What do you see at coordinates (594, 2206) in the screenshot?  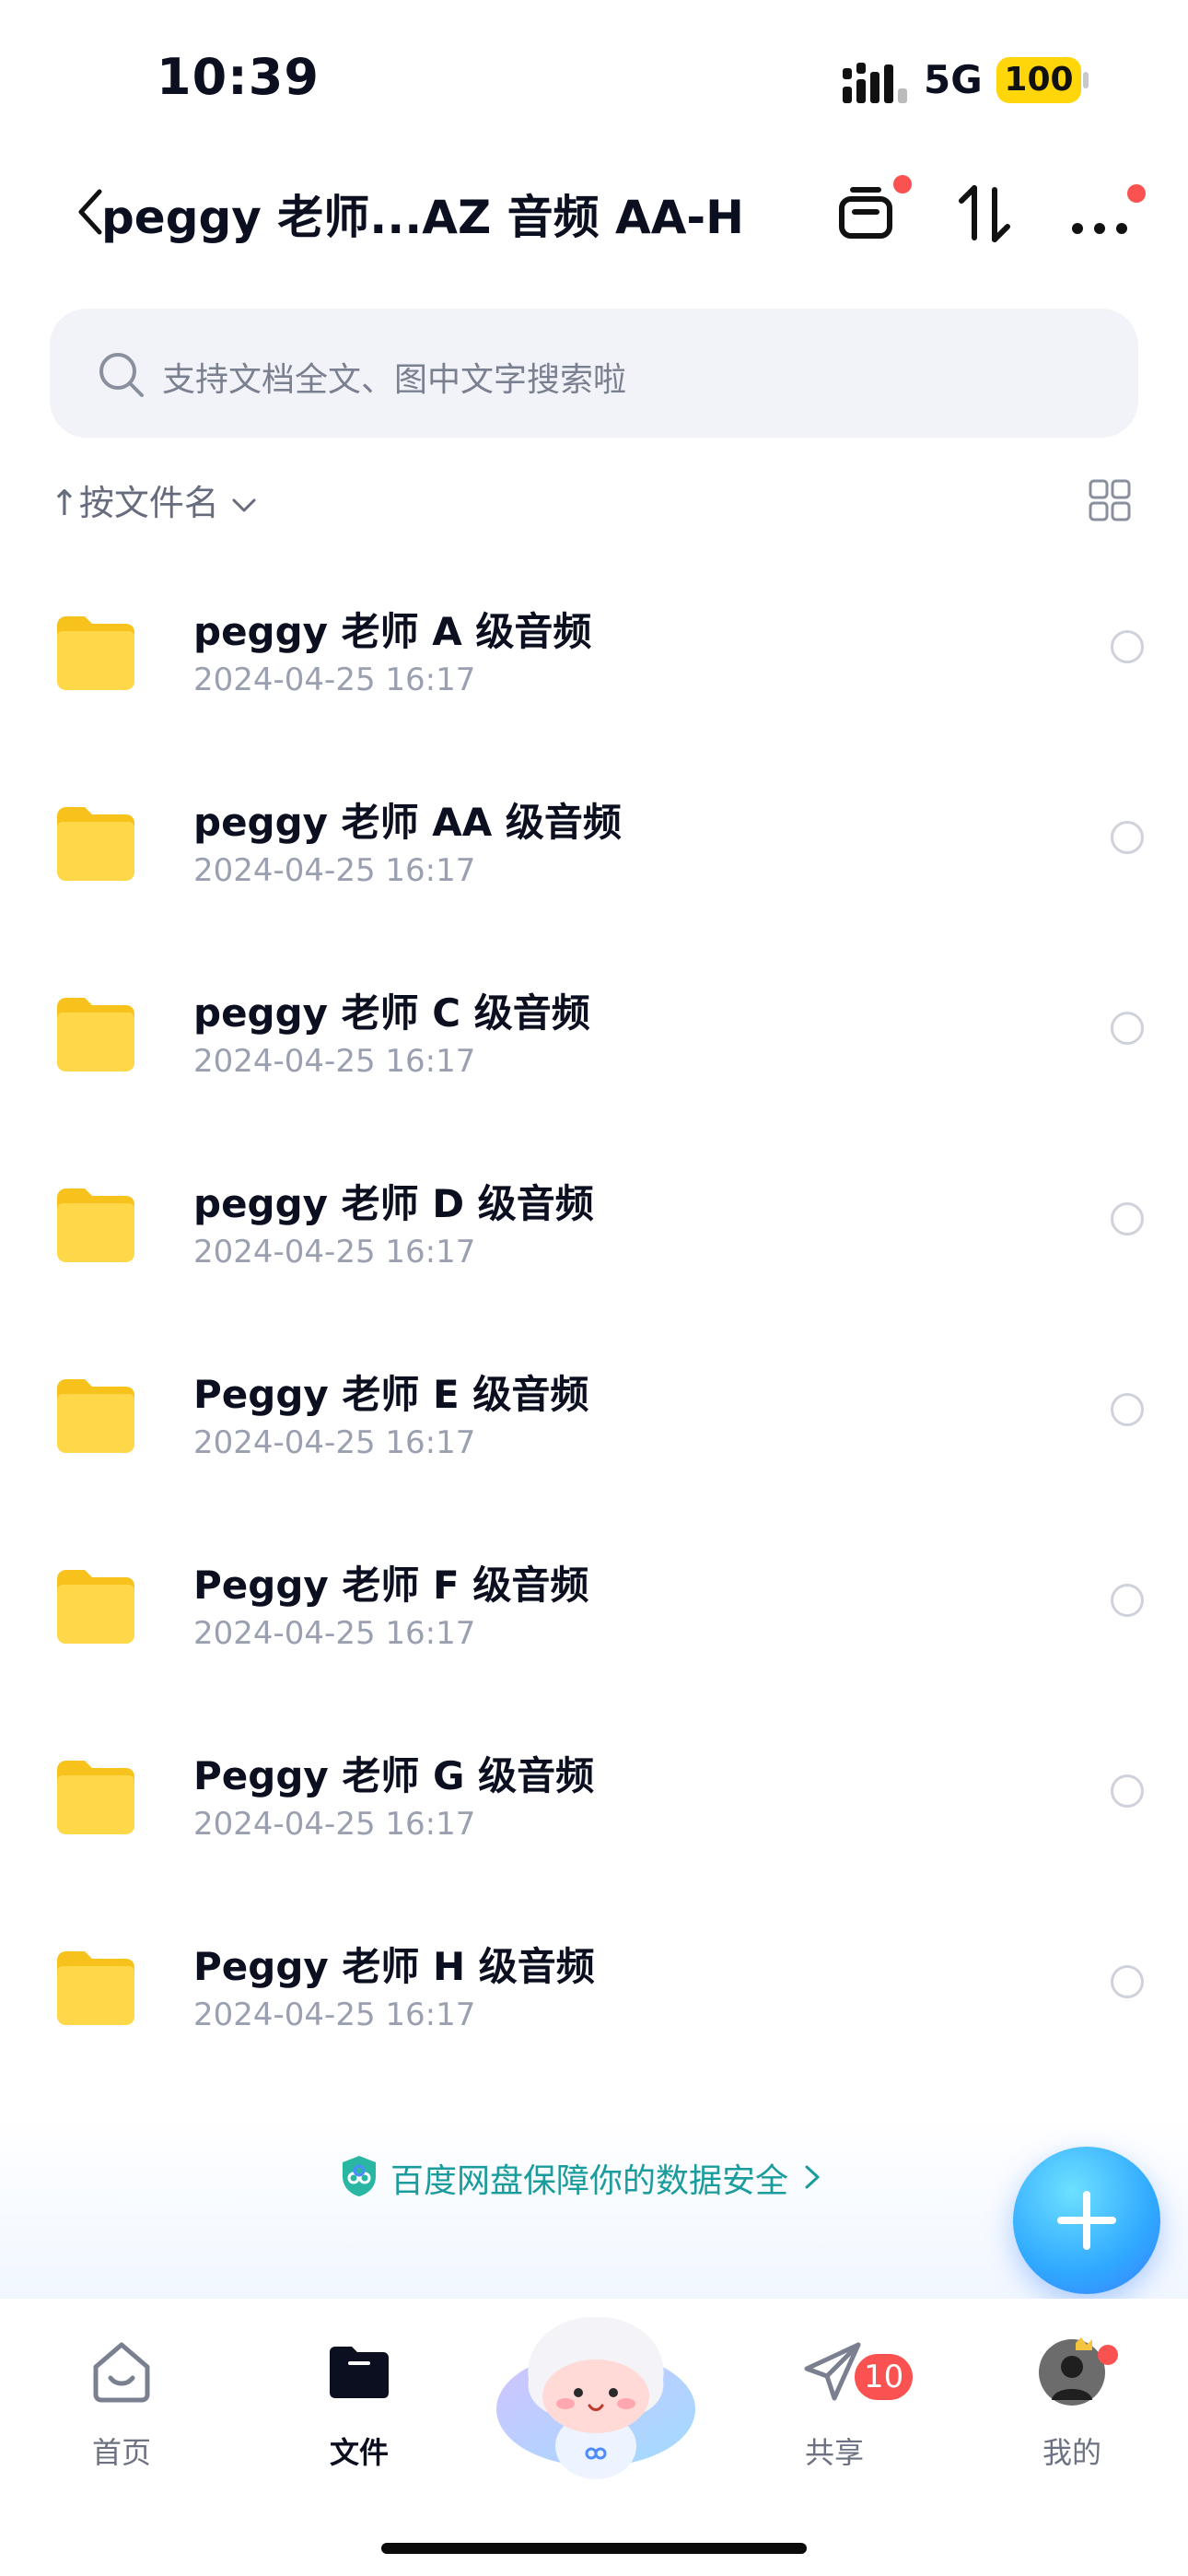 I see `bottom-gradient` at bounding box center [594, 2206].